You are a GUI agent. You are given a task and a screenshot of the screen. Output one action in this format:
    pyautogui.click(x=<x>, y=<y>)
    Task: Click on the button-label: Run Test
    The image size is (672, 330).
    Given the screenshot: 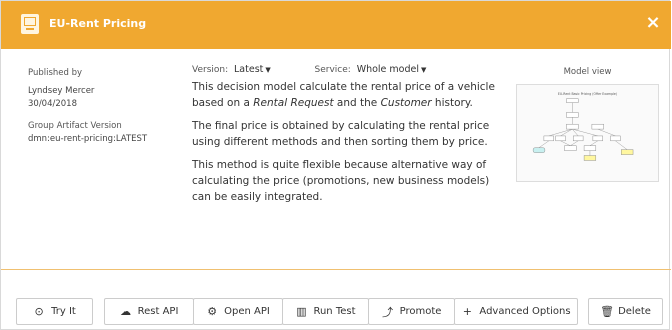 What is the action you would take?
    pyautogui.click(x=334, y=311)
    